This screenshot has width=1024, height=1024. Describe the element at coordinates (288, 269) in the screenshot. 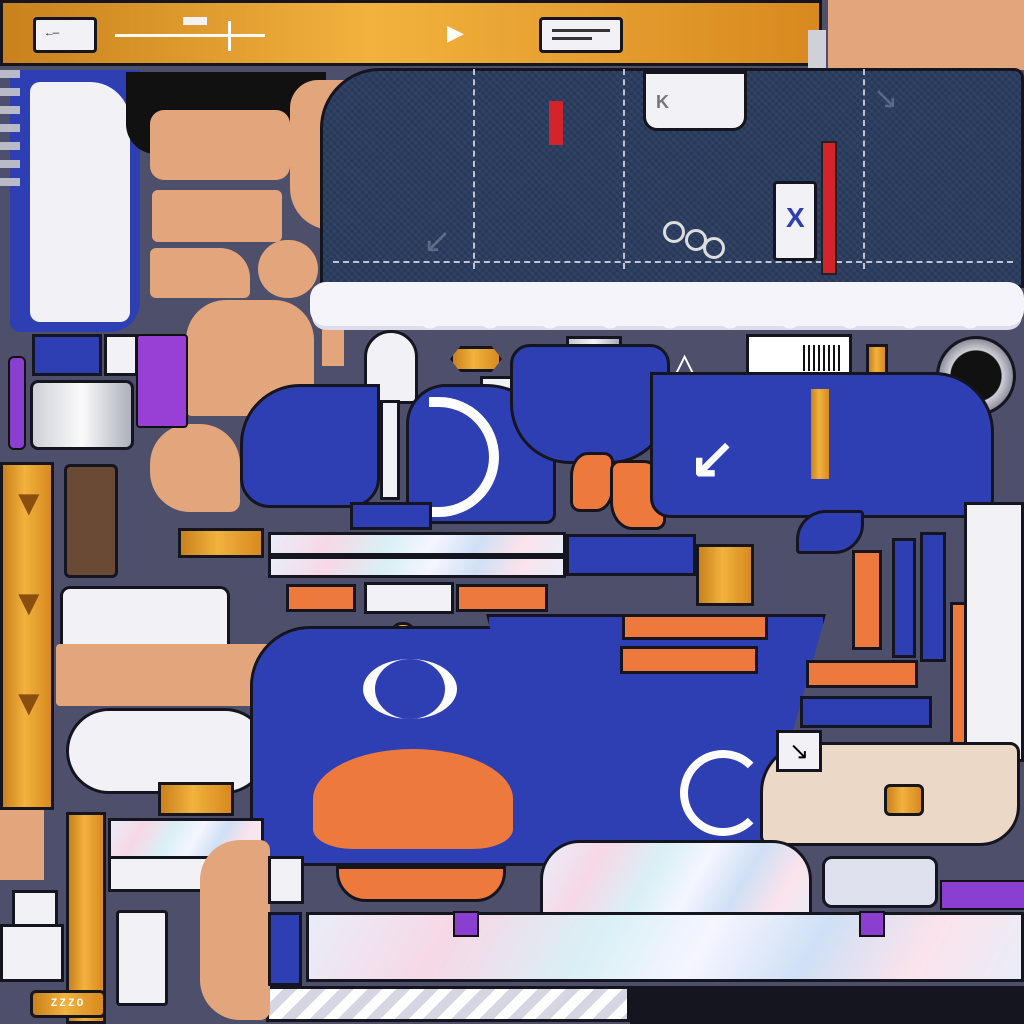

I see `shoulder-piece` at that location.